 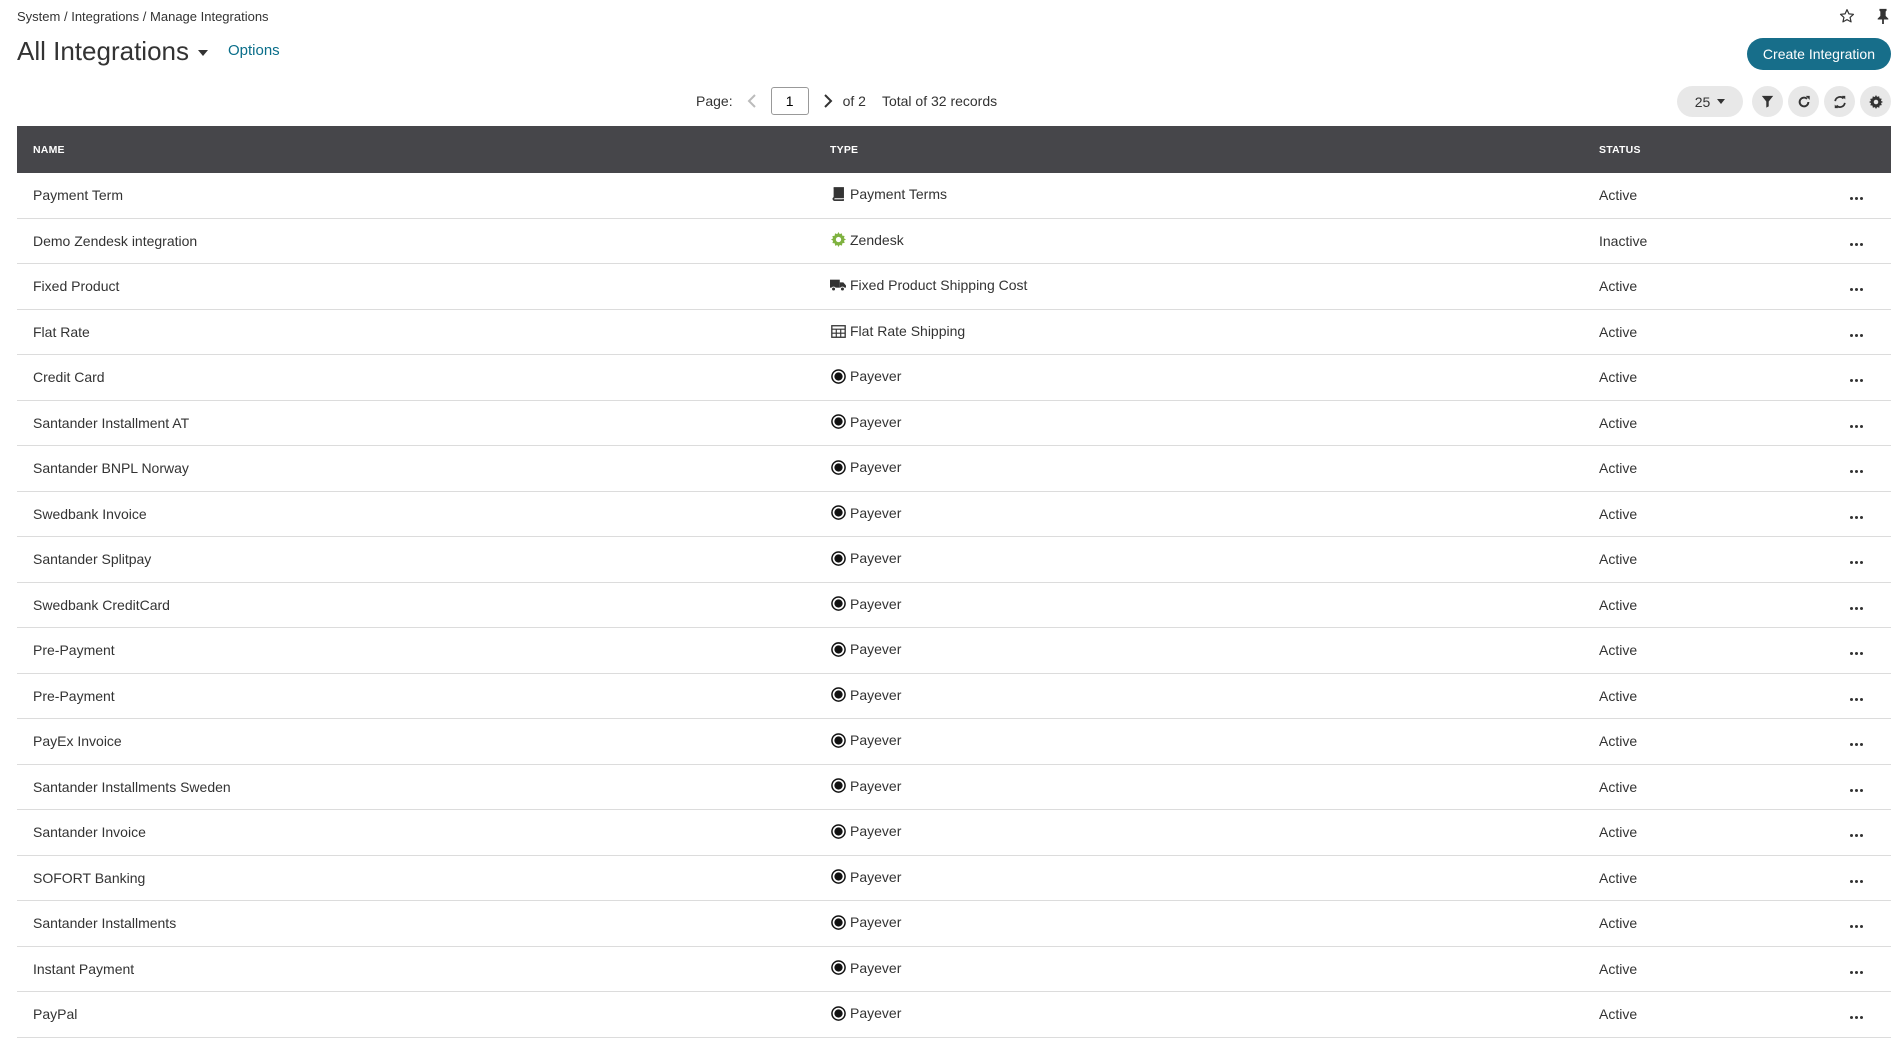 I want to click on table-row: Santander BNPL Norway Payever Active, so click(x=954, y=468).